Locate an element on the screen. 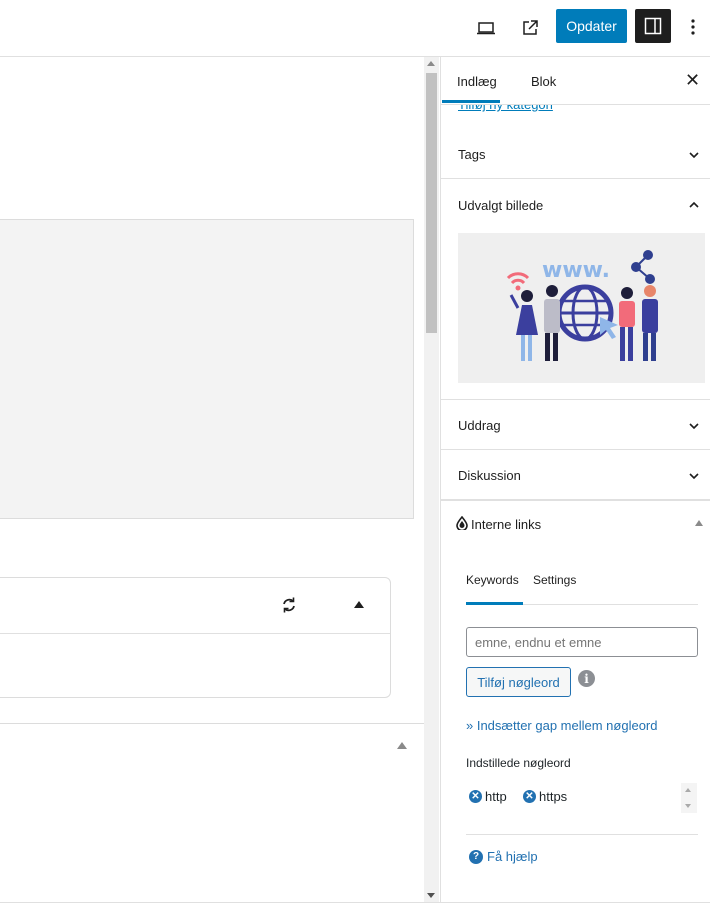  featured-image-title: Udvalgt billede is located at coordinates (500, 205).